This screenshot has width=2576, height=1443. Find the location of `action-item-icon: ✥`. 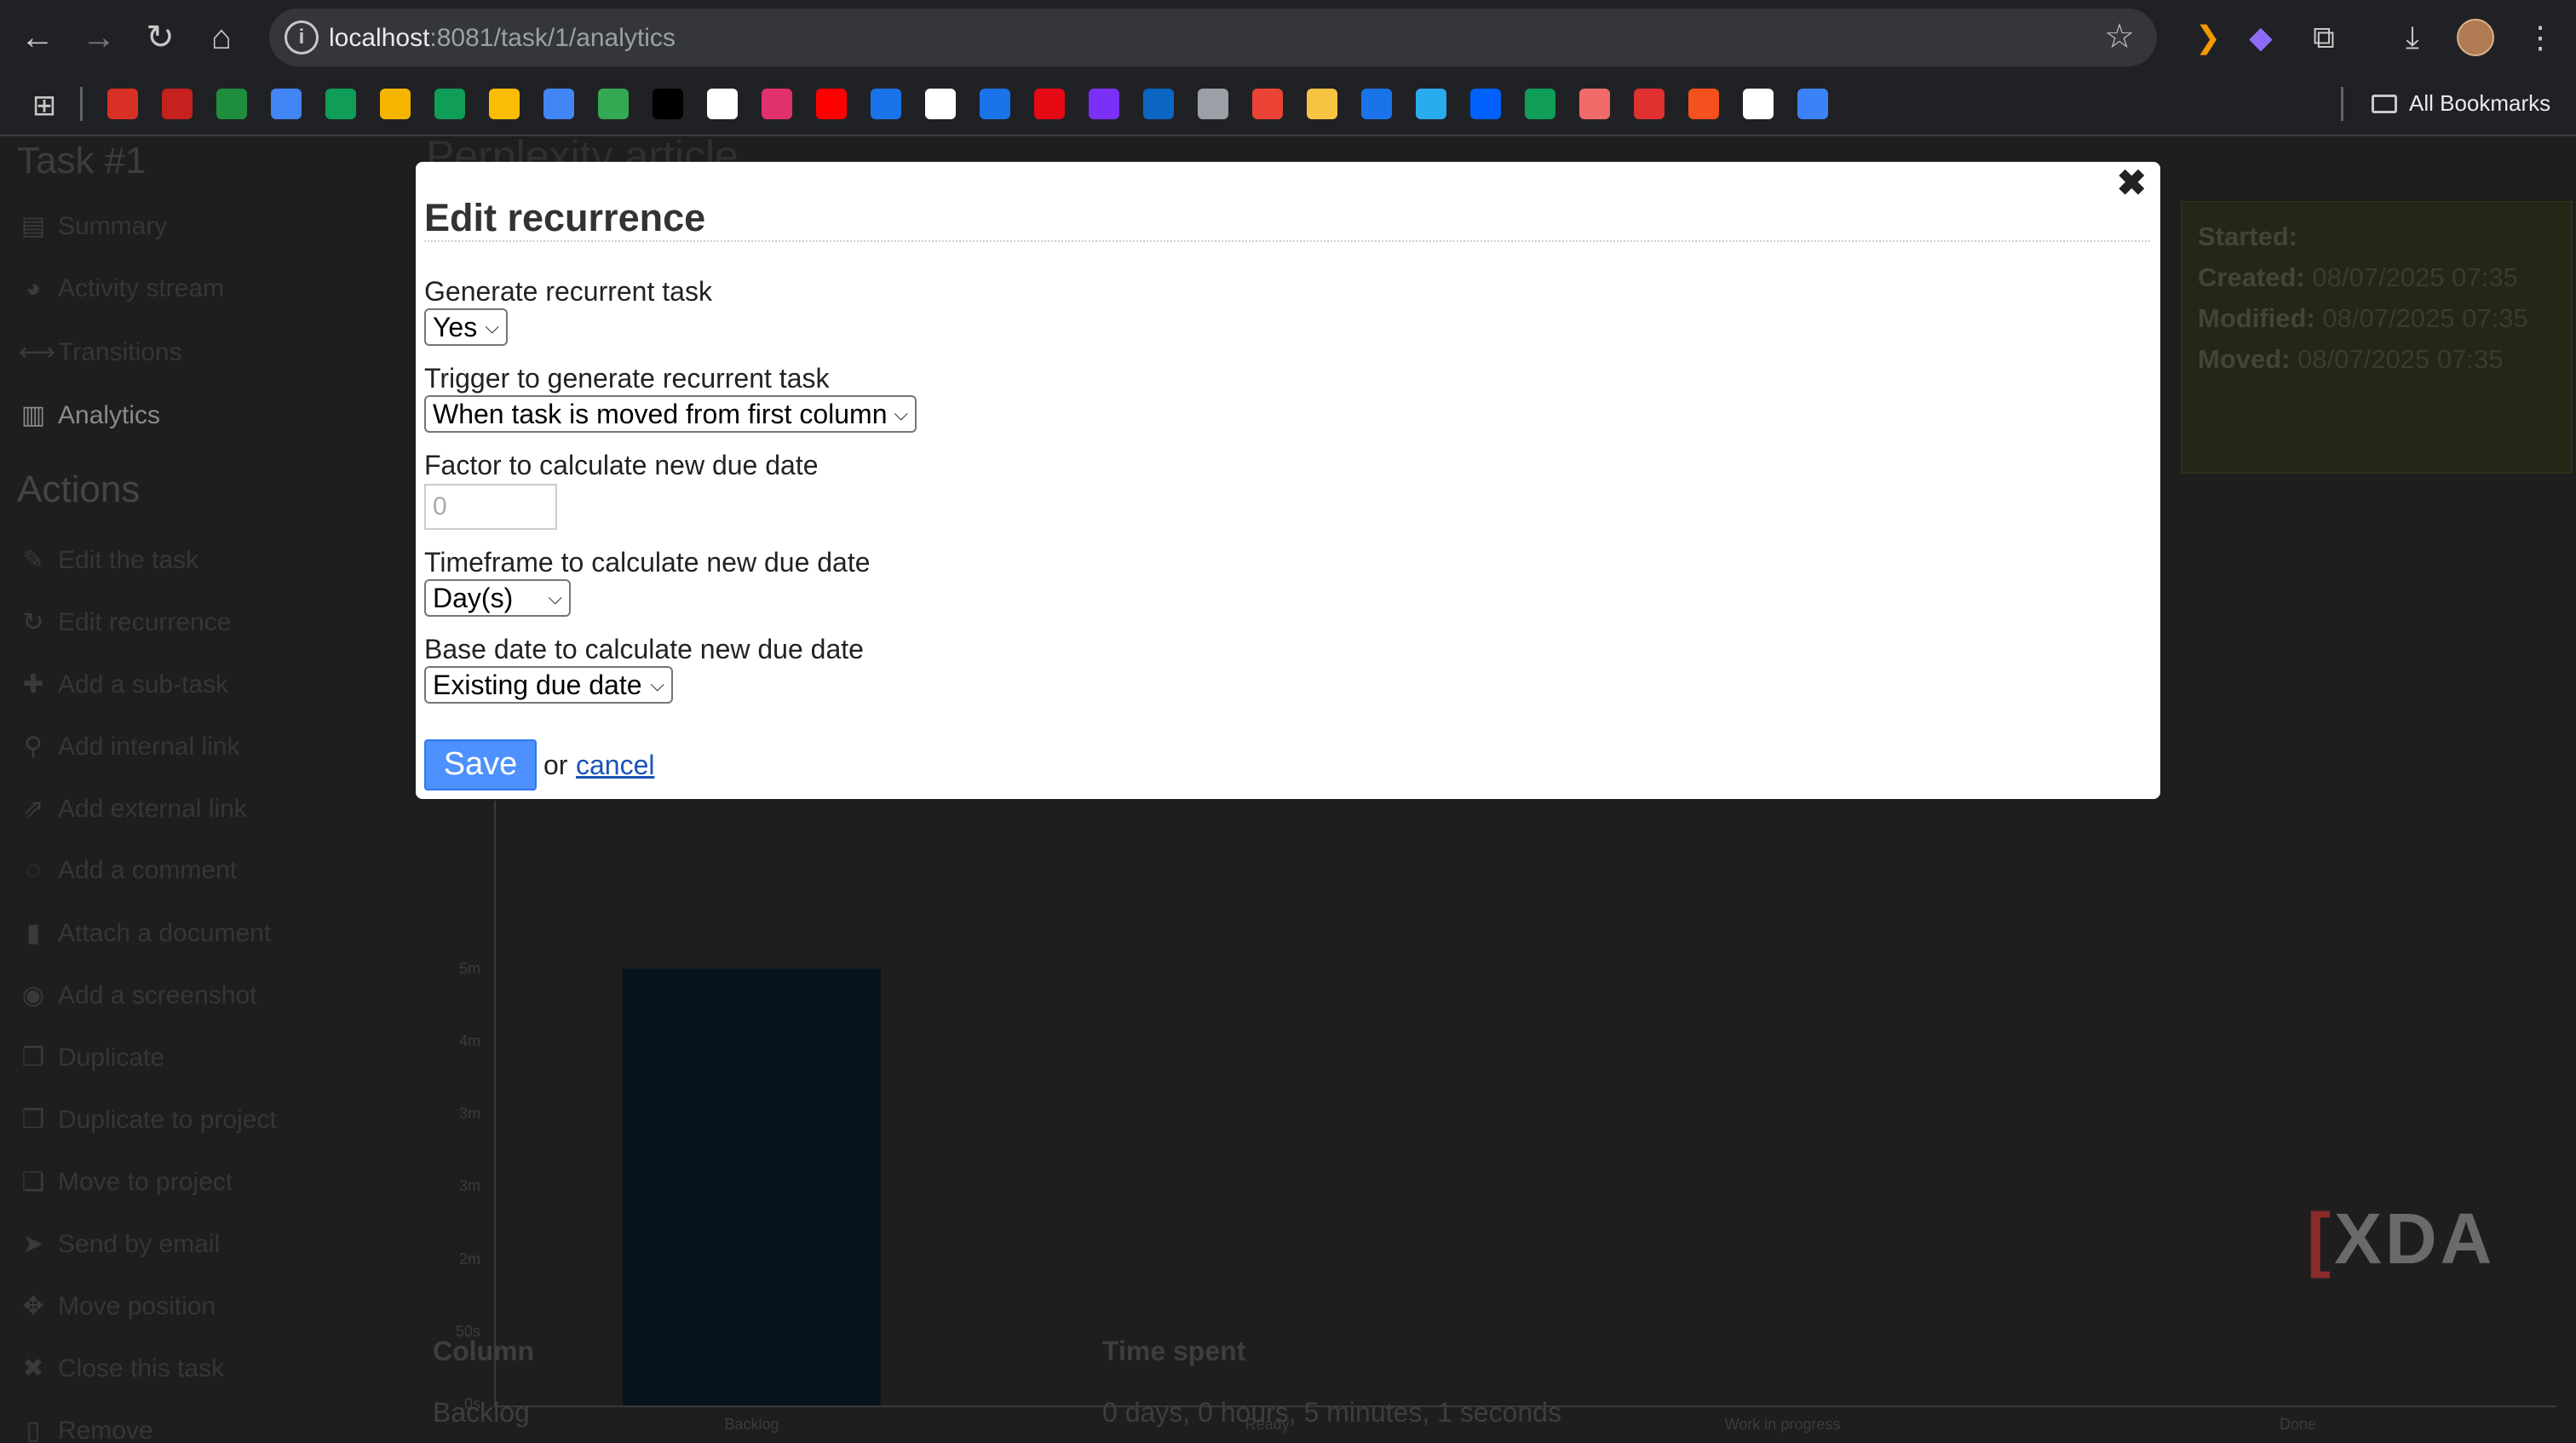

action-item-icon: ✥ is located at coordinates (33, 1306).